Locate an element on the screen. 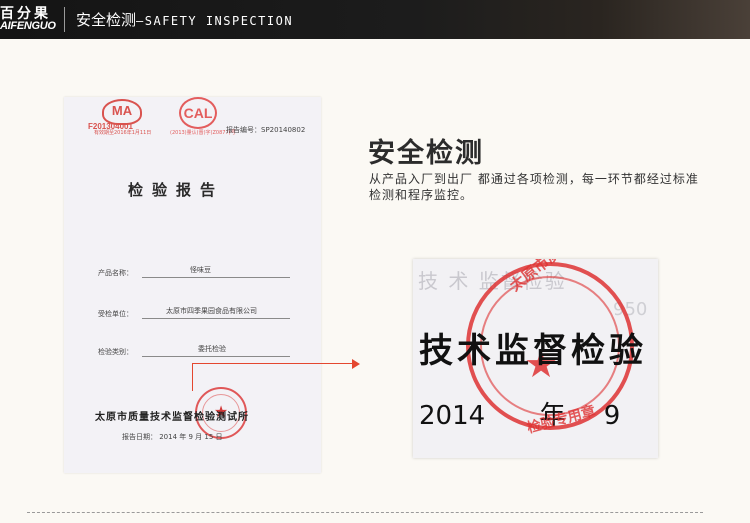  ma-validity-note: 有效期至2016年1月11日 is located at coordinates (123, 133).